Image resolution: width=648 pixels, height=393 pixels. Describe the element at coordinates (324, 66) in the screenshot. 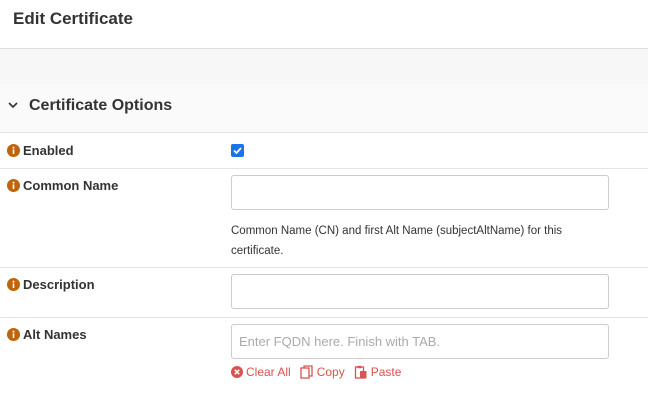

I see `spacer-band` at that location.